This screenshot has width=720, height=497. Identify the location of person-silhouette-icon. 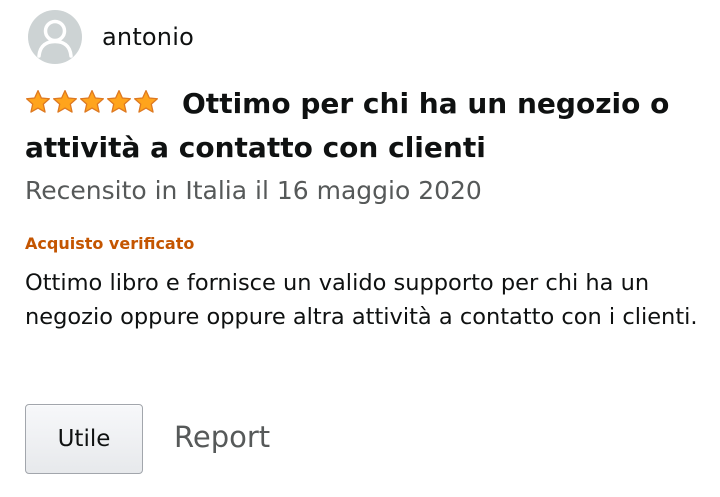
(55, 38).